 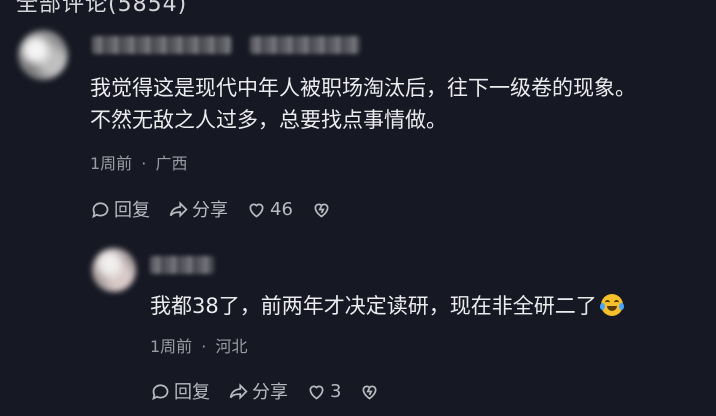 I want to click on like-button: 3, so click(x=323, y=391).